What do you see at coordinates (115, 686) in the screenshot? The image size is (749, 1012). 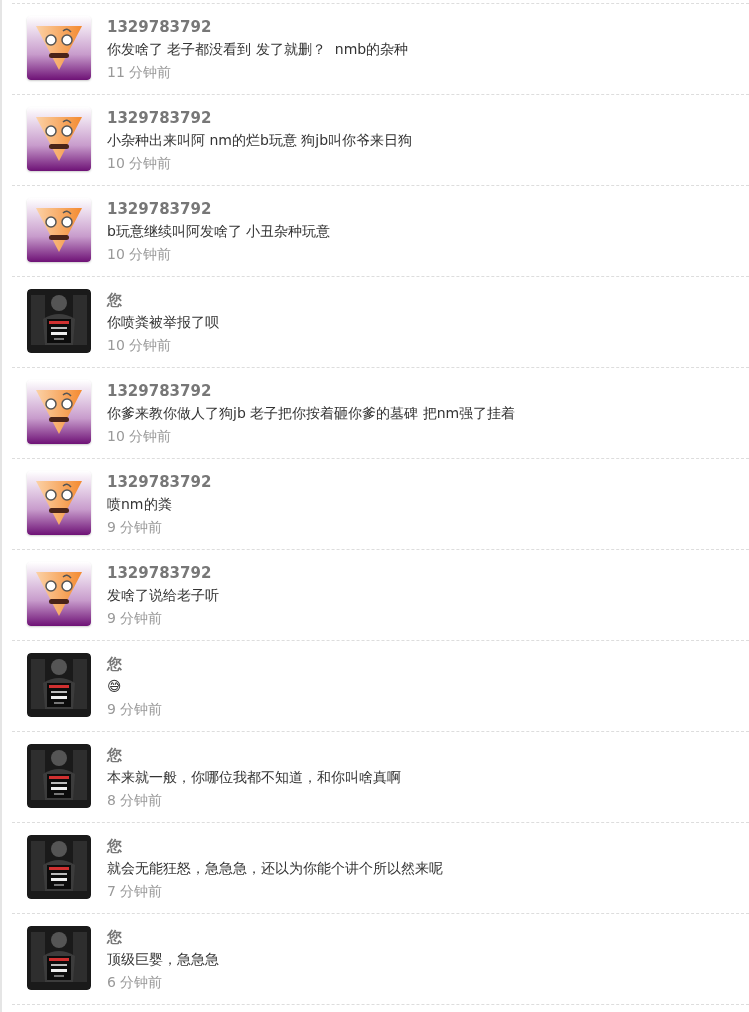 I see `comment-text: 😅` at bounding box center [115, 686].